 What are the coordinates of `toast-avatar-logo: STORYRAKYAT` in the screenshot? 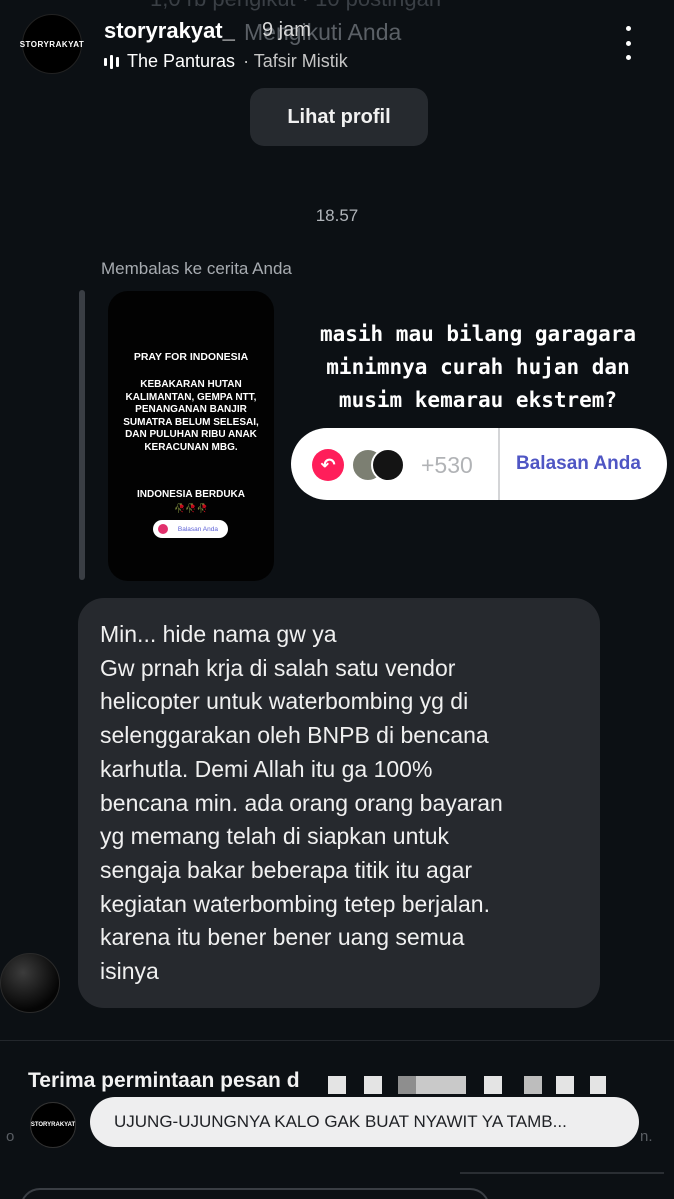 It's located at (53, 1125).